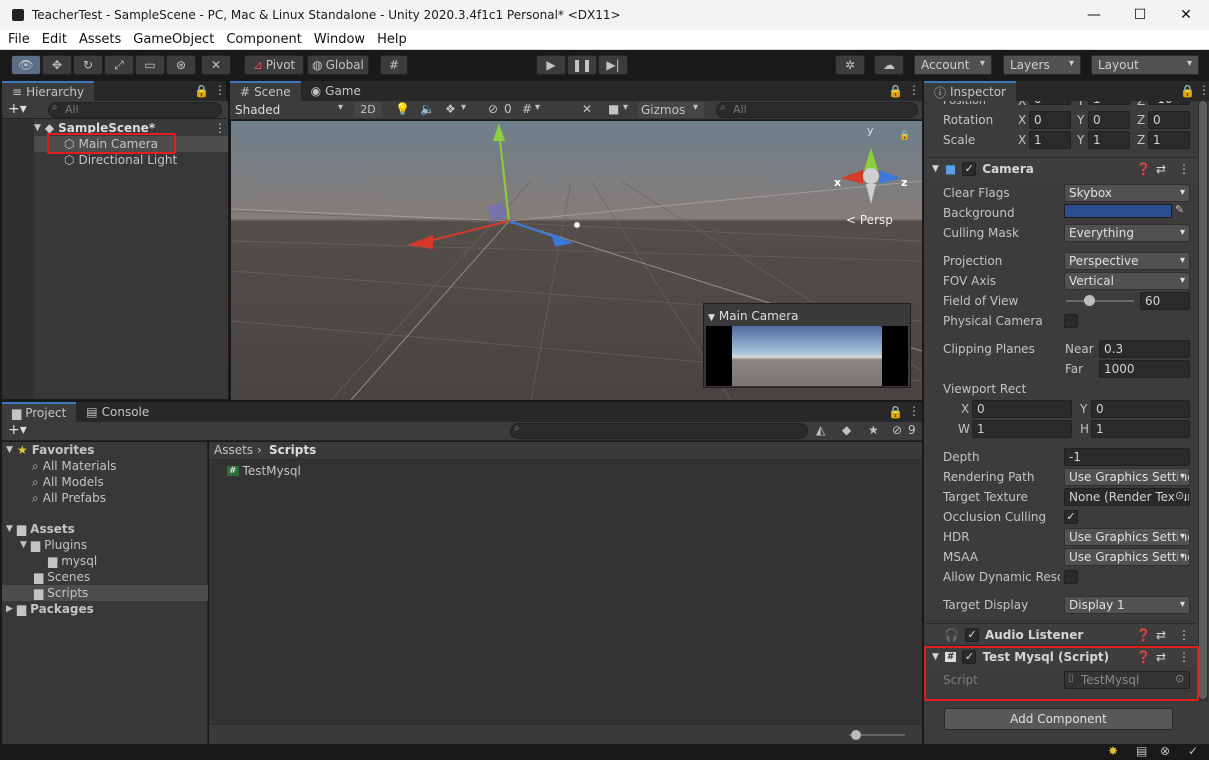  Describe the element at coordinates (105, 529) in the screenshot. I see `tree-assets: ▼ ▆ Assets` at that location.